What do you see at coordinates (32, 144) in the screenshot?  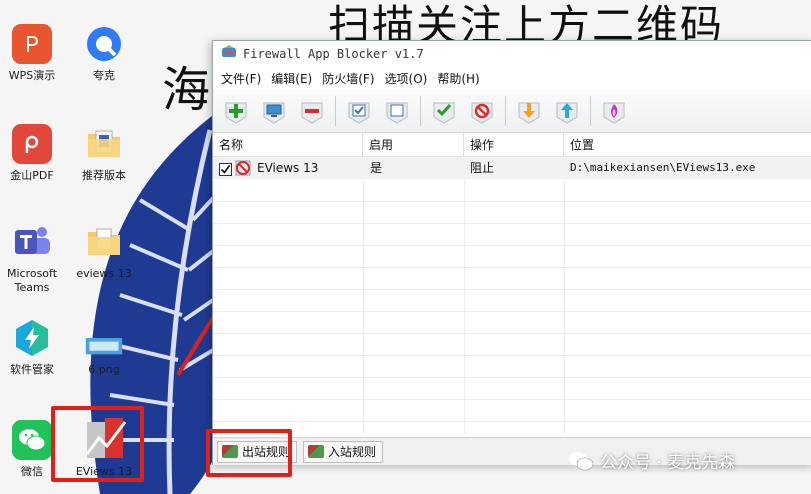 I see `kingsoft-pdf-icon` at bounding box center [32, 144].